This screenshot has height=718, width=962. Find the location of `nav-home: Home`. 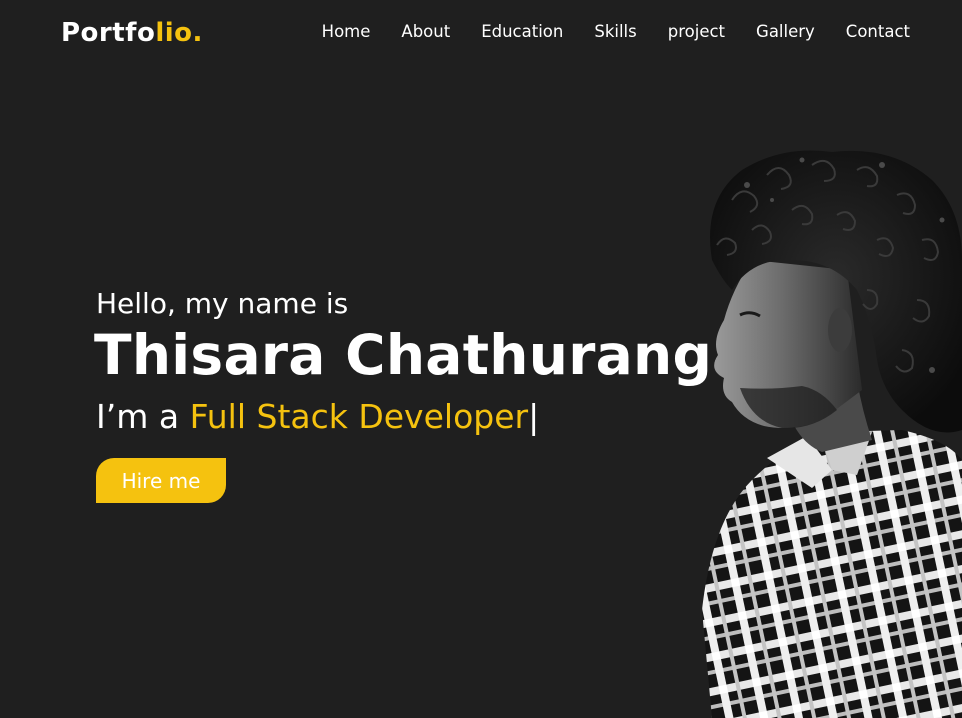

nav-home: Home is located at coordinates (346, 31).